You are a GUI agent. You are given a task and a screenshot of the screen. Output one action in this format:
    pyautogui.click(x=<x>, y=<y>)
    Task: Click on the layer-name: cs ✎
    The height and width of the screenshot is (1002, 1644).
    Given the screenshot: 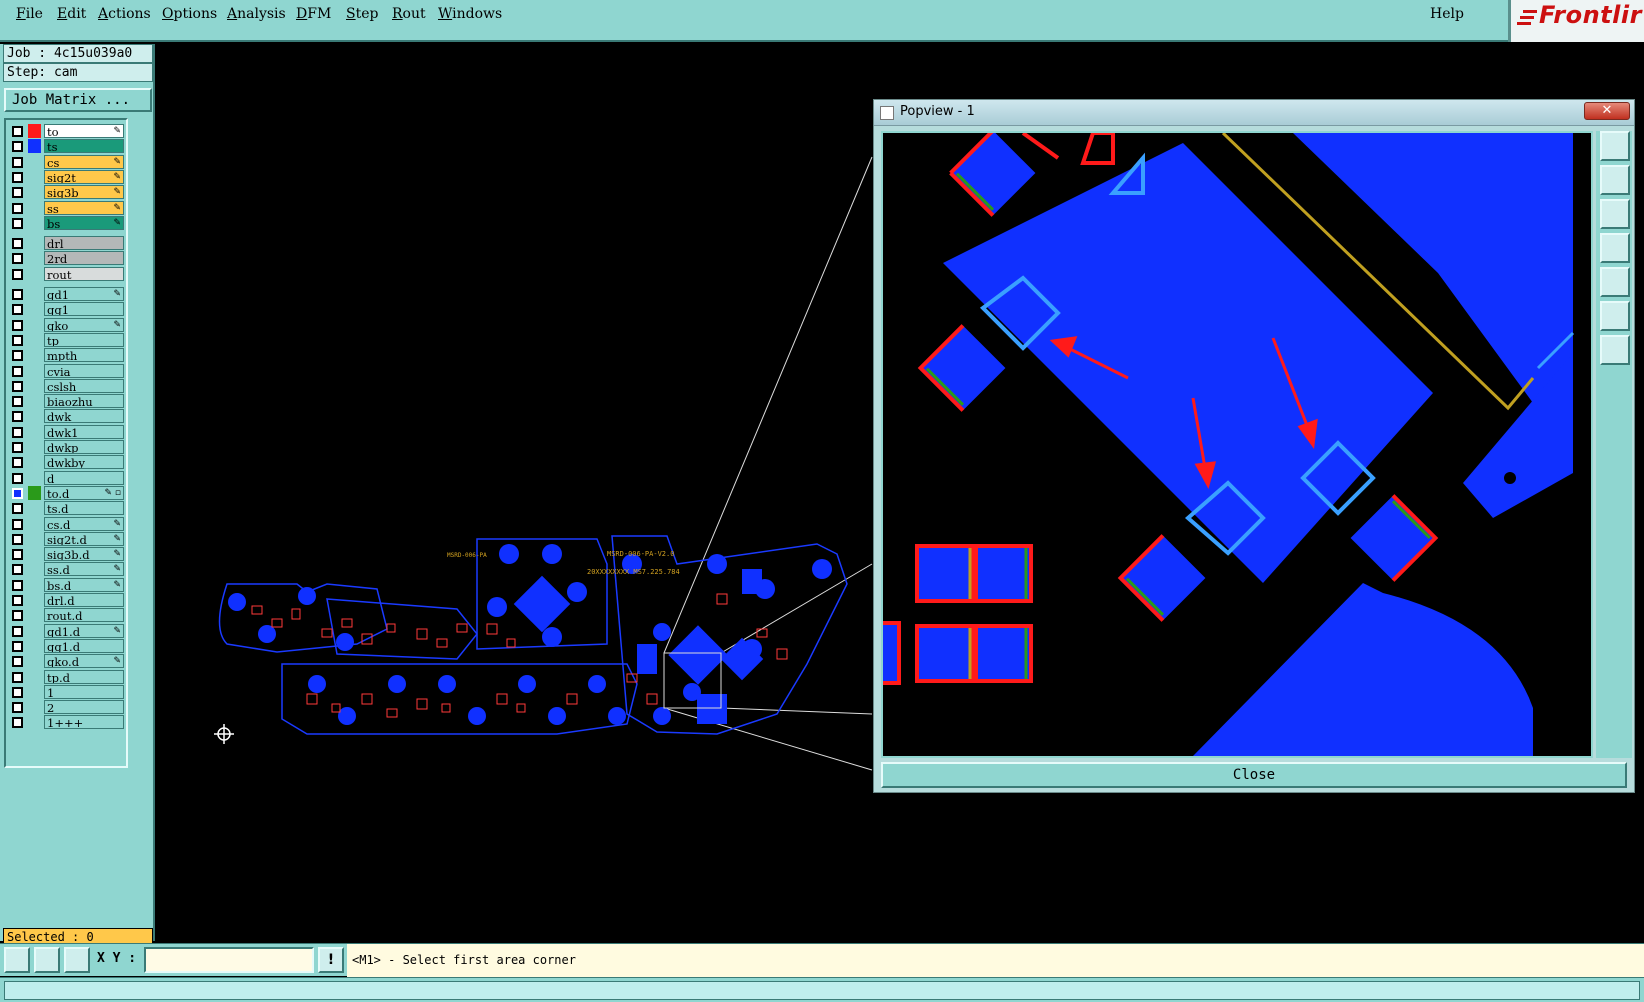 What is the action you would take?
    pyautogui.click(x=84, y=161)
    